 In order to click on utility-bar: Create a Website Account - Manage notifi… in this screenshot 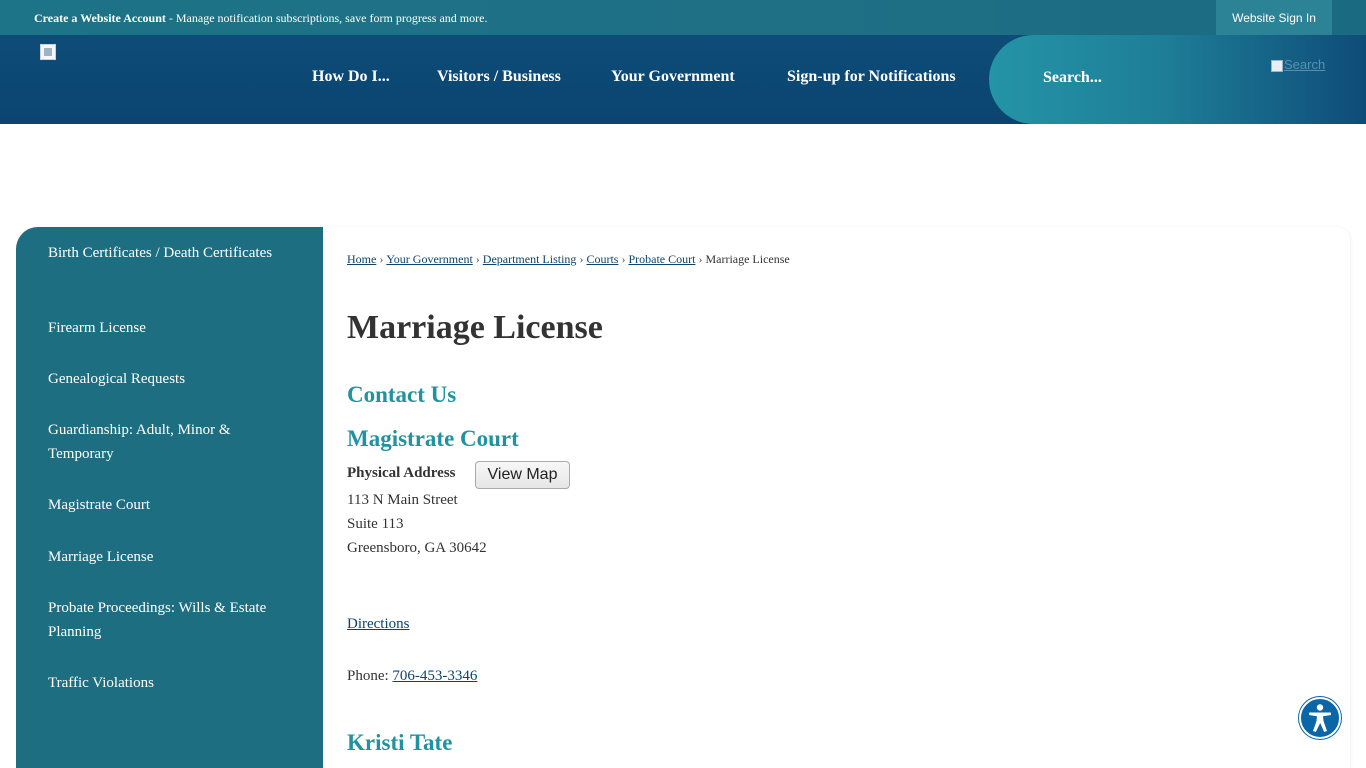, I will do `click(683, 17)`.